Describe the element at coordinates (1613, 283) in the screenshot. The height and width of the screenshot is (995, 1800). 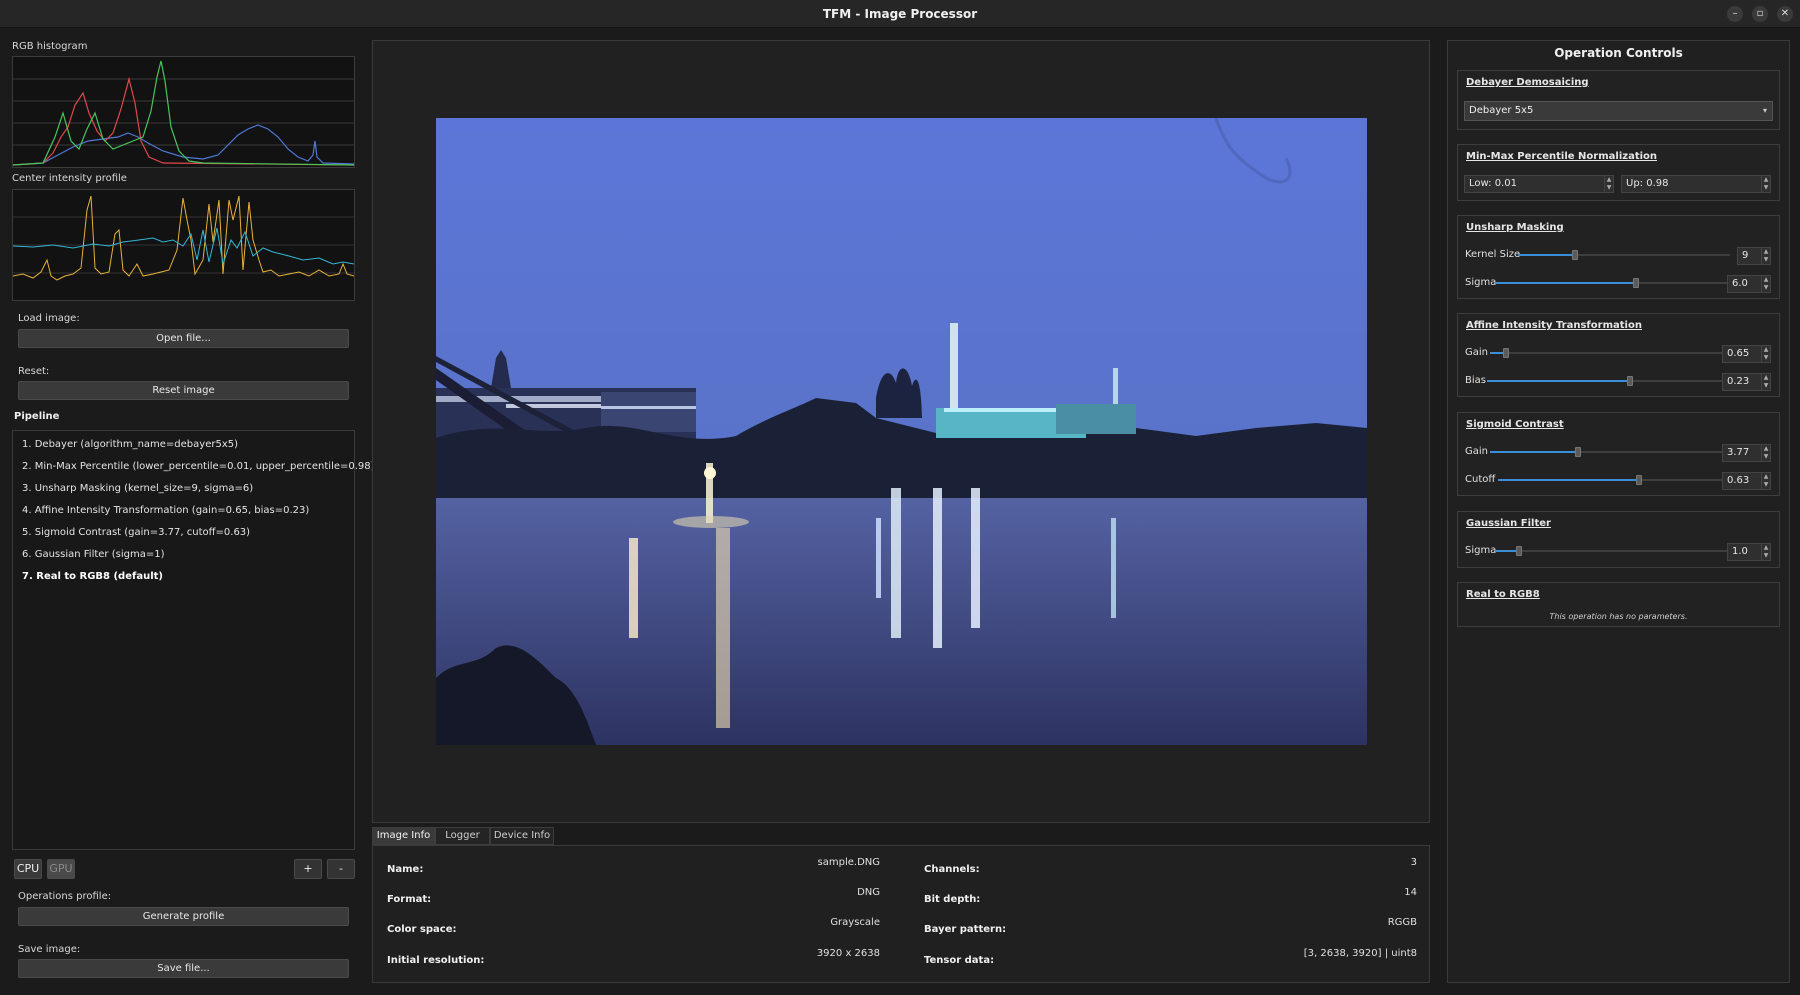
I see `unsharp-sigma-slider` at that location.